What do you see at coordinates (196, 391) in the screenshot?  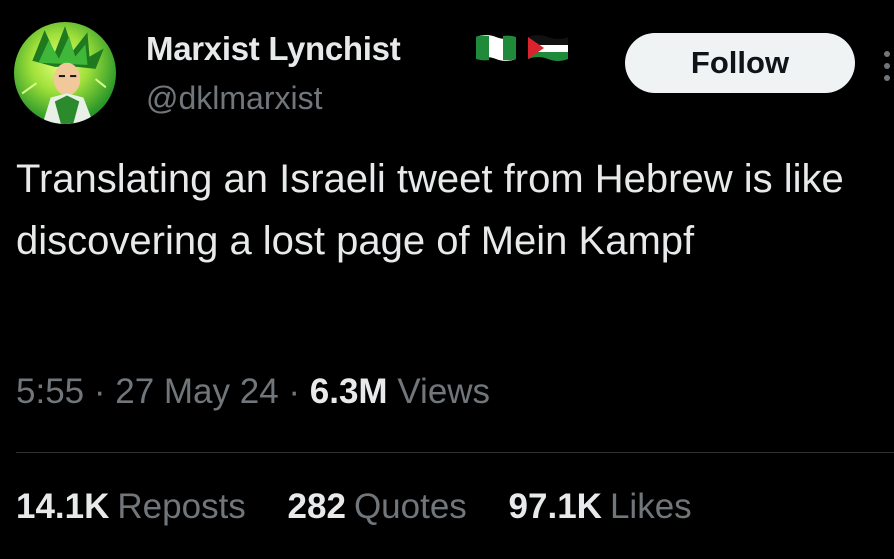 I see `tweet-date: 27 May 24` at bounding box center [196, 391].